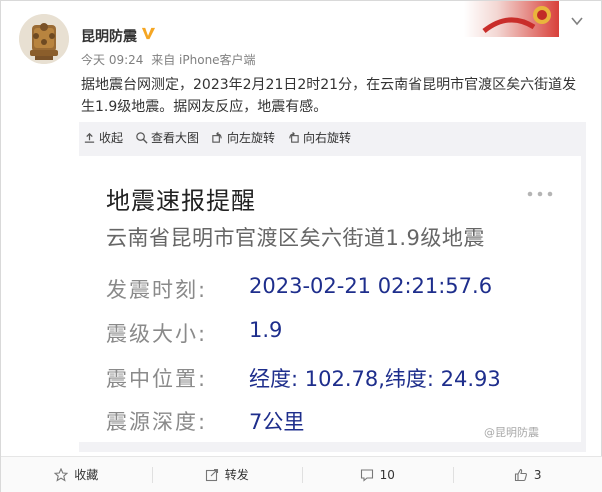 Image resolution: width=602 pixels, height=492 pixels. I want to click on view-large-button: 查看大图, so click(167, 137).